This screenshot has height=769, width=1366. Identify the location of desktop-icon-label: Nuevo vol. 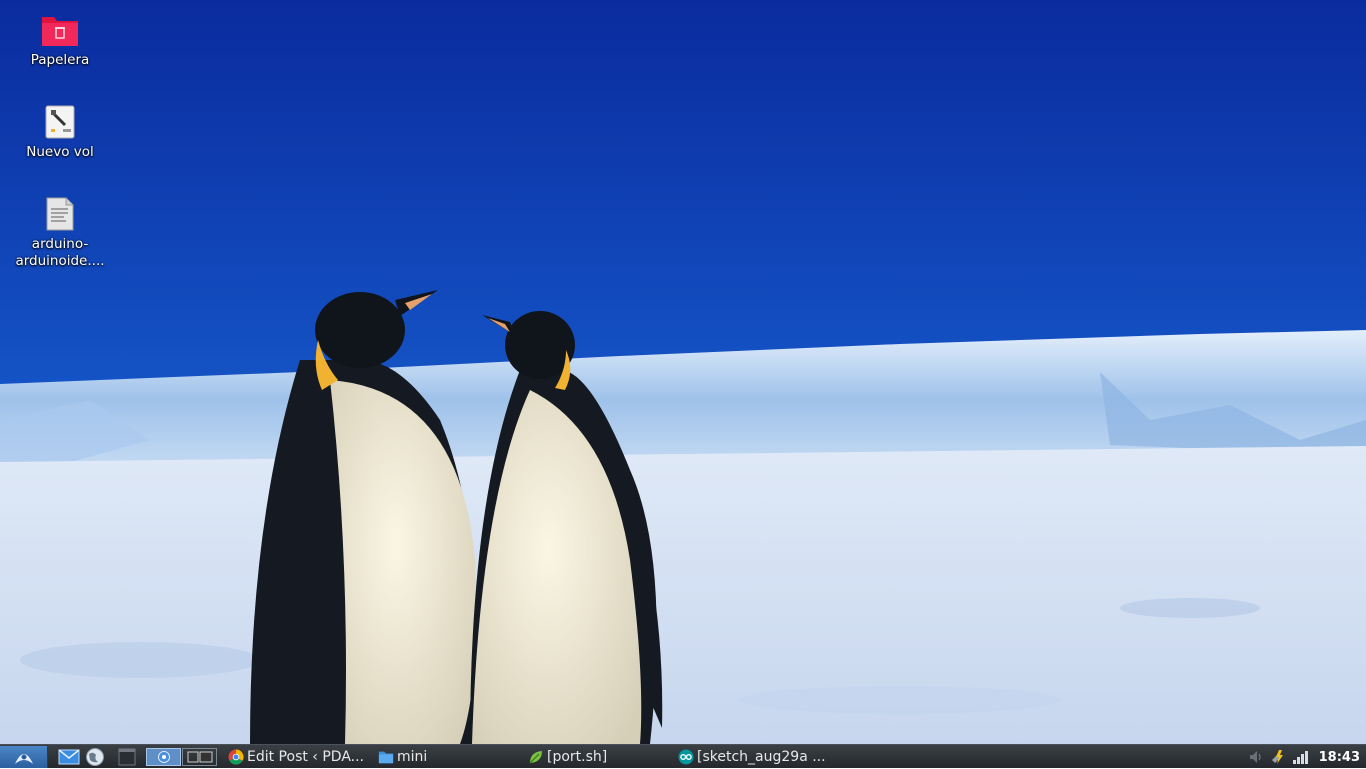
(60, 152).